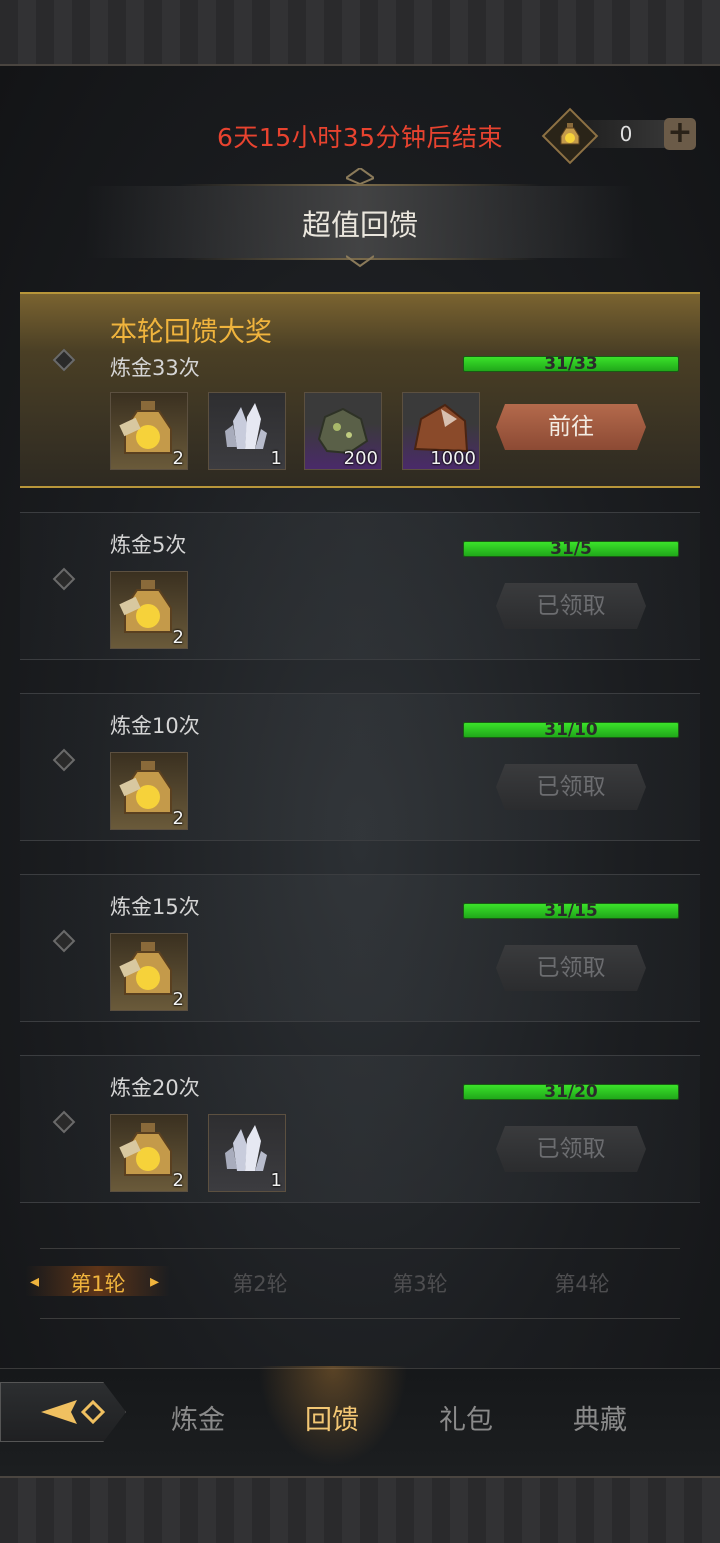 Image resolution: width=720 pixels, height=1543 pixels. I want to click on tier-label: 炼金5次, so click(148, 545).